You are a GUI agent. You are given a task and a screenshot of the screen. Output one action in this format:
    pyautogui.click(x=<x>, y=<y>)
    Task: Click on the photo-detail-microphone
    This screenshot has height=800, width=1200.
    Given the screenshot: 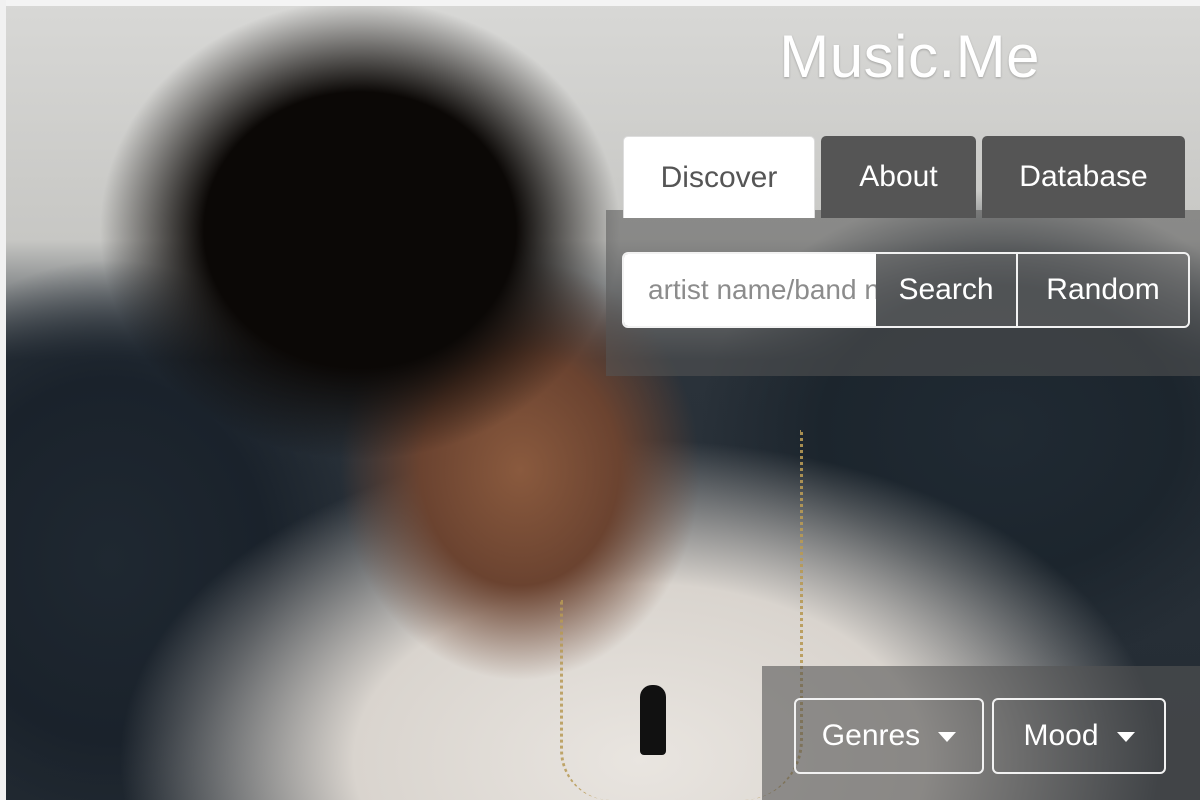 What is the action you would take?
    pyautogui.click(x=653, y=720)
    